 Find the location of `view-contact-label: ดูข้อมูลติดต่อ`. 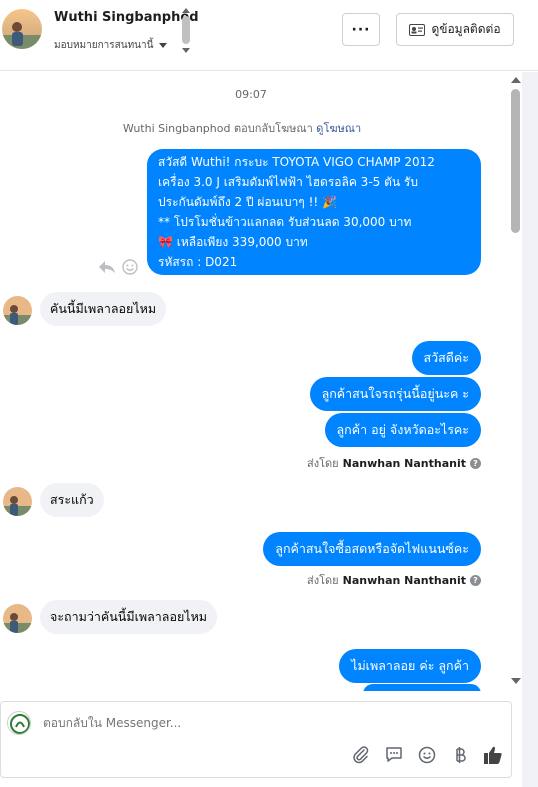

view-contact-label: ดูข้อมูลติดต่อ is located at coordinates (466, 29).